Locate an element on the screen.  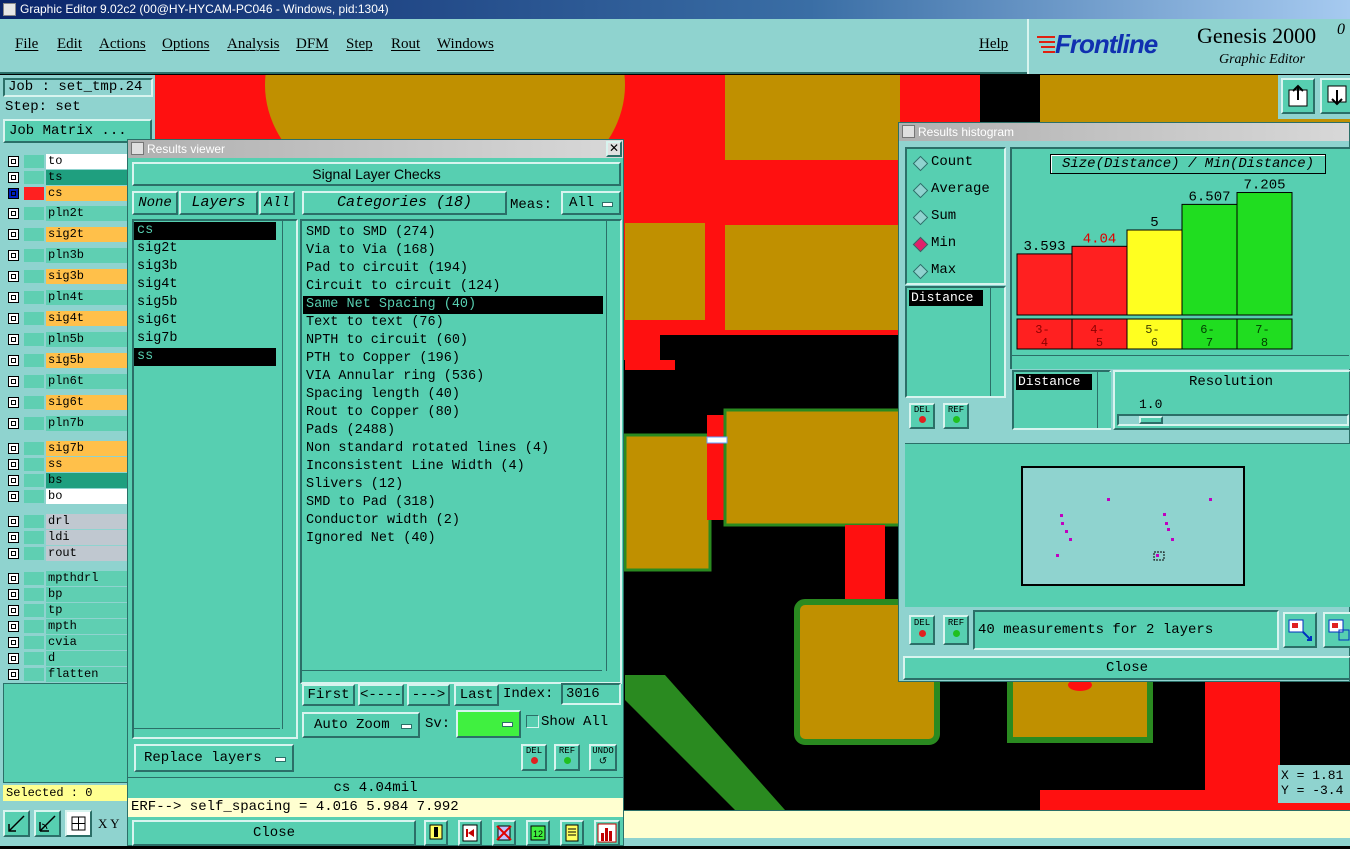
layer-row-sig4t: sig4t is located at coordinates (67, 318).